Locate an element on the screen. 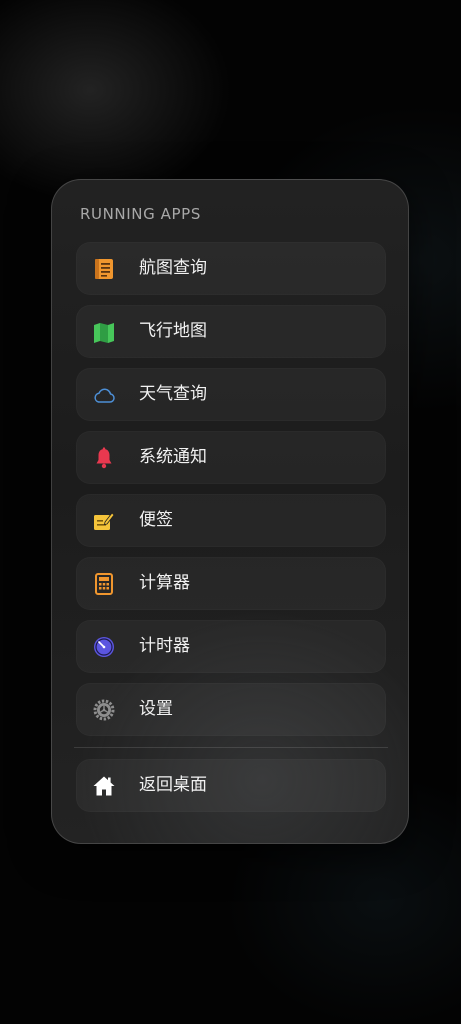 The image size is (461, 1024). app-item-system-notification: 系统通知 is located at coordinates (231, 457).